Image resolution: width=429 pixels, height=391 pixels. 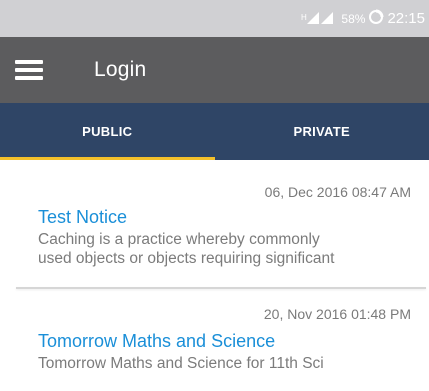 What do you see at coordinates (353, 18) in the screenshot?
I see `battery-percent: 58%` at bounding box center [353, 18].